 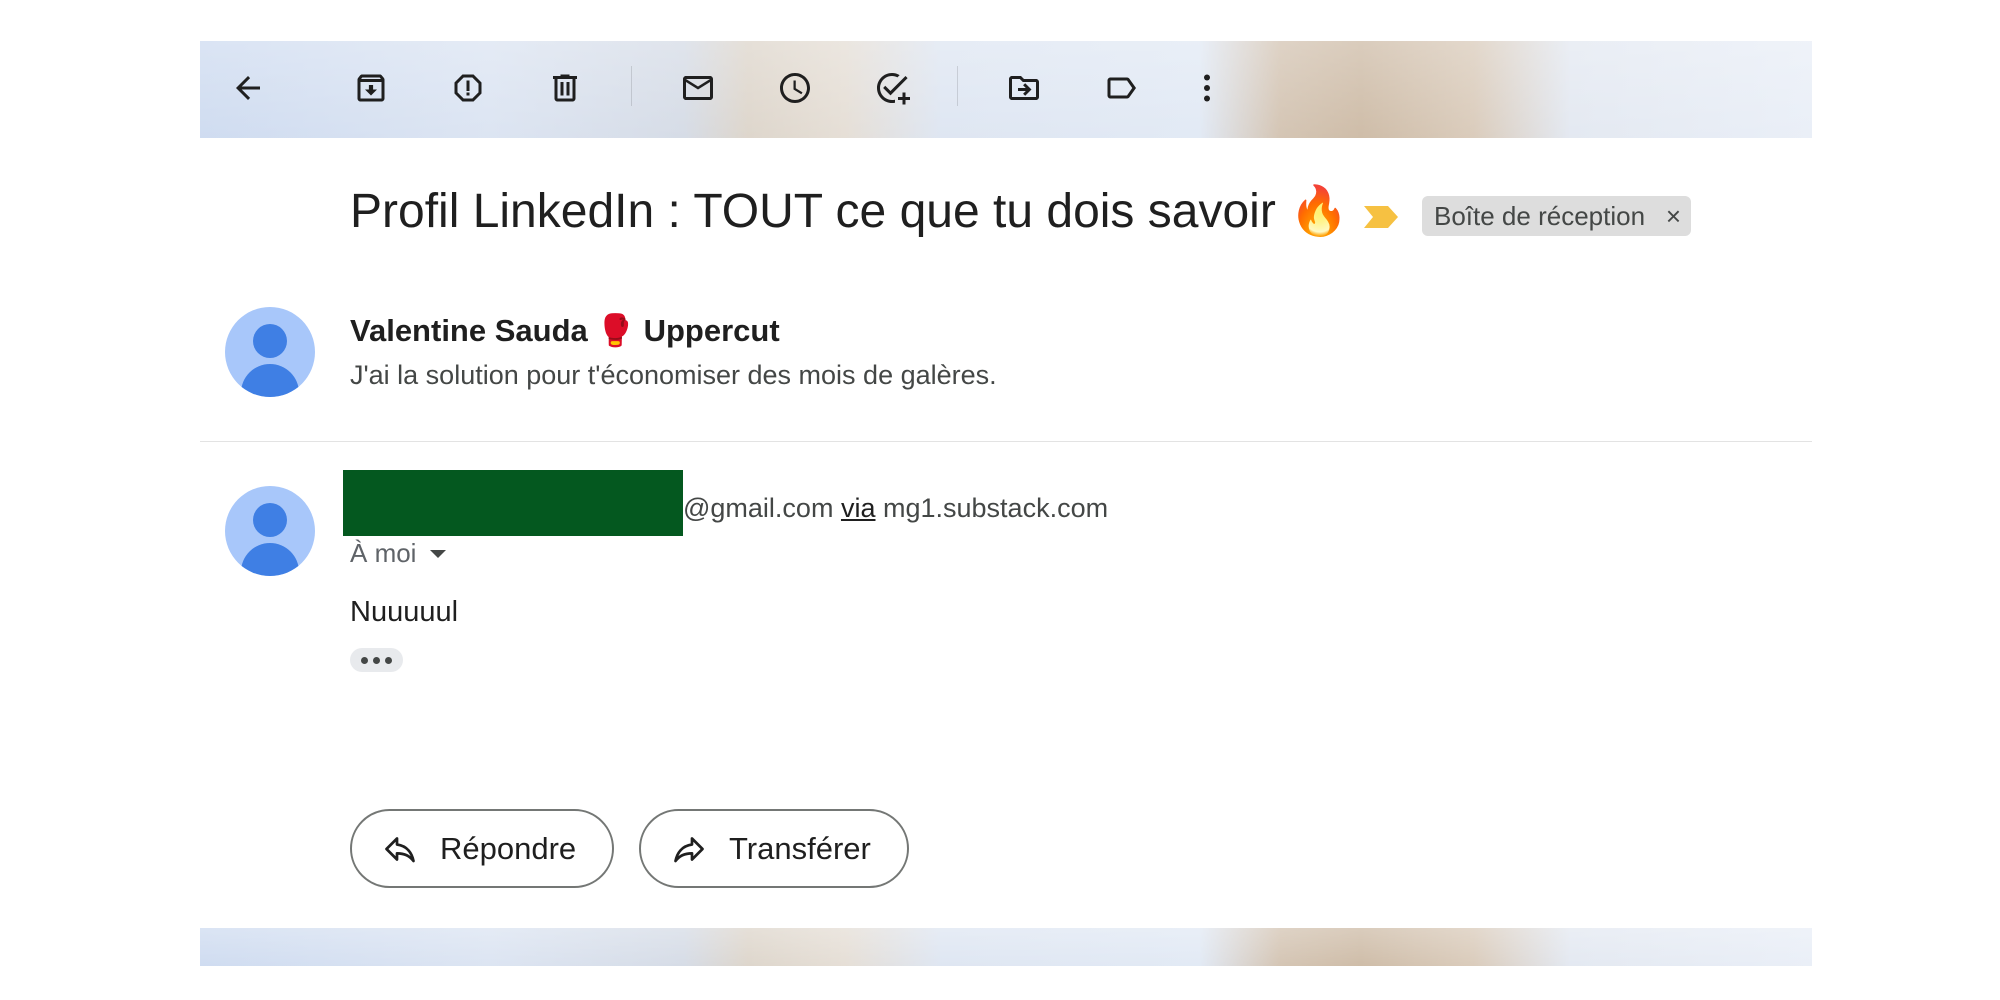 What do you see at coordinates (1381, 217) in the screenshot?
I see `importance-marker-icon` at bounding box center [1381, 217].